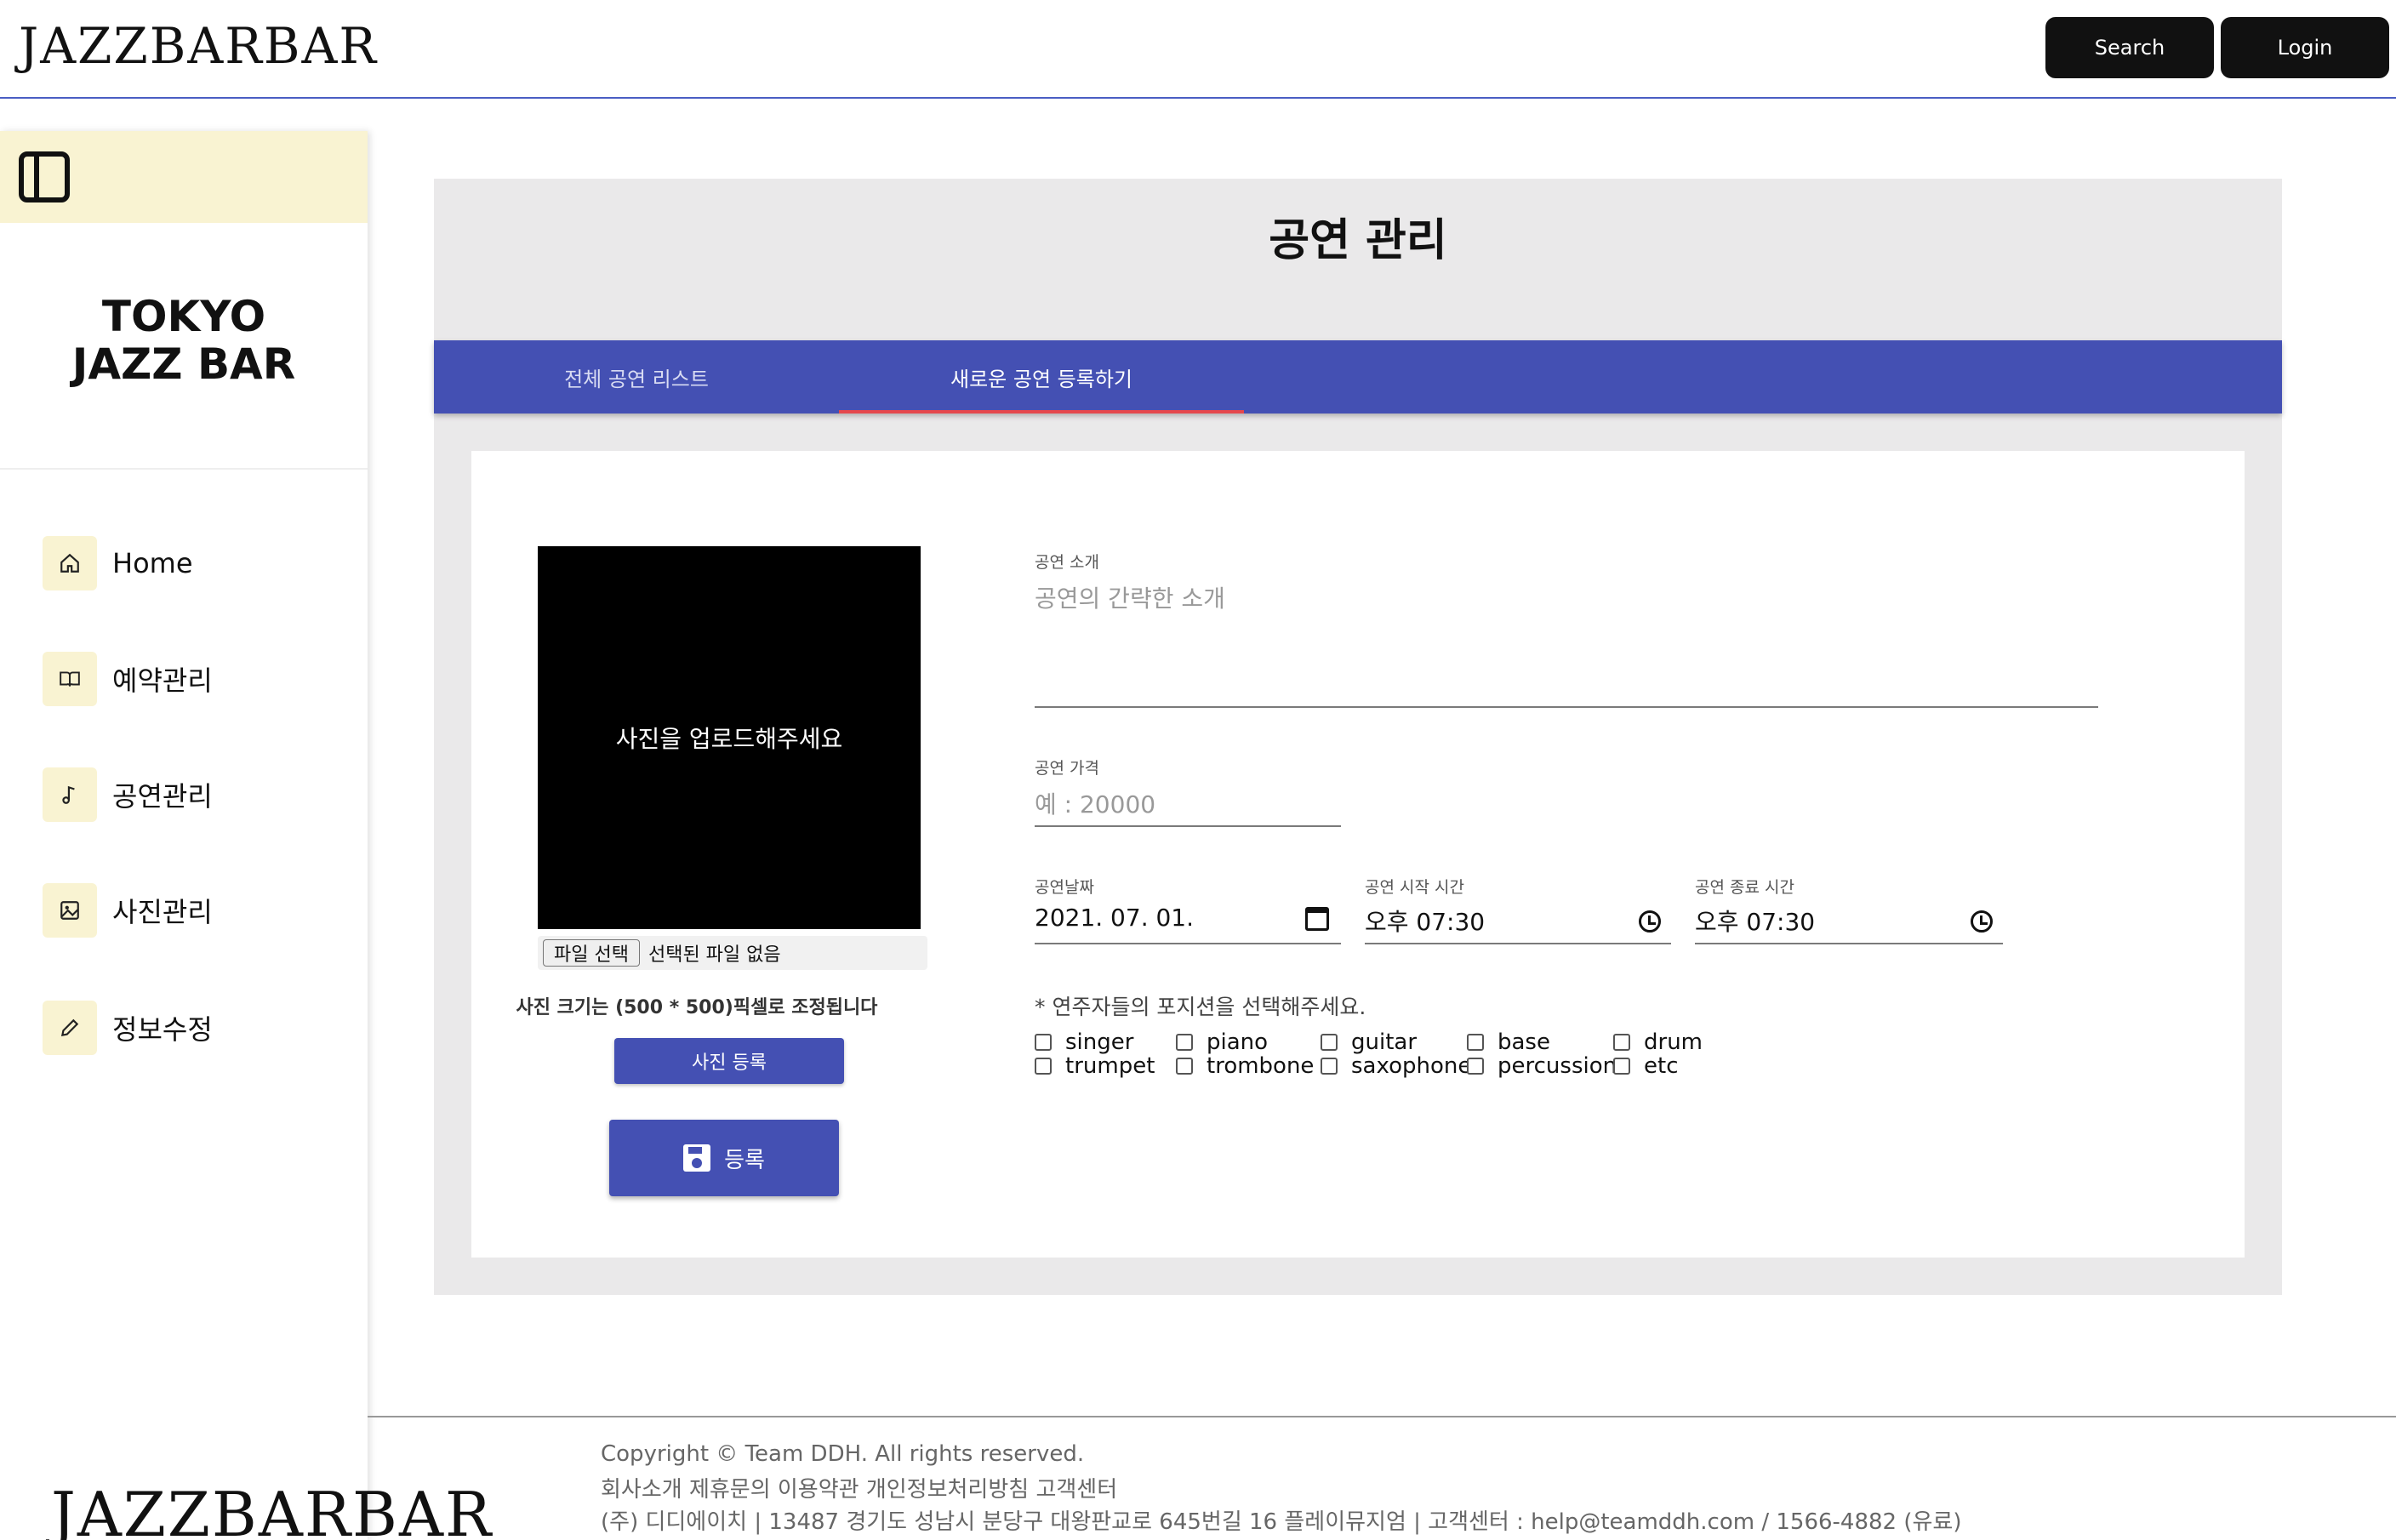  Describe the element at coordinates (162, 1030) in the screenshot. I see `sidebar-item-label: 정보수정` at that location.